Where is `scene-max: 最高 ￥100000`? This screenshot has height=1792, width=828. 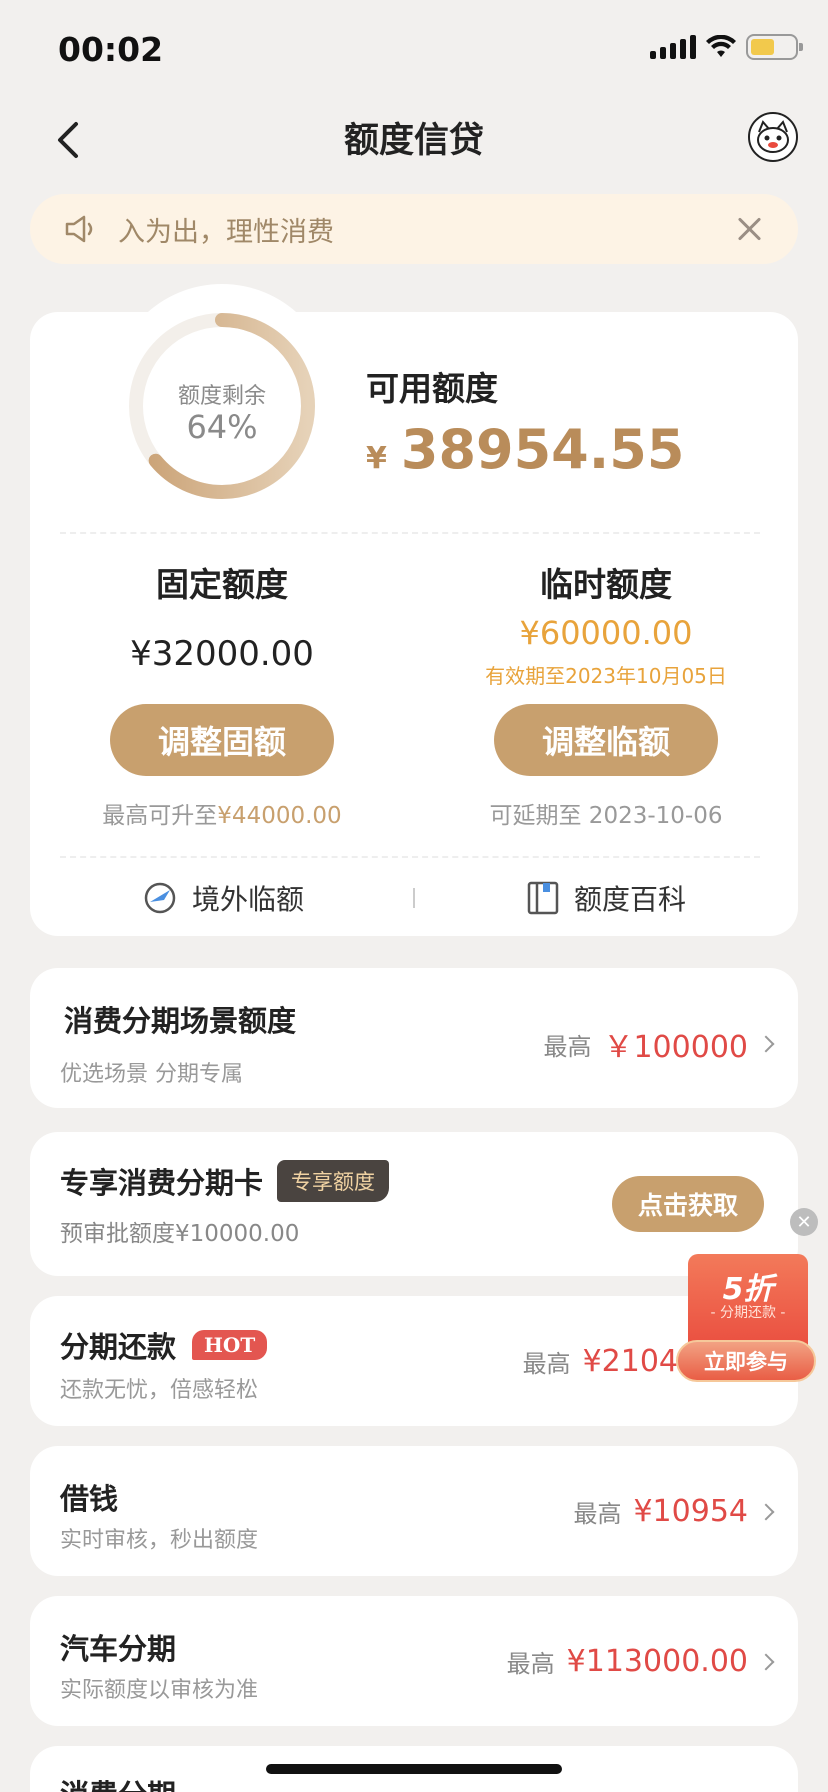
scene-max: 最高 ￥100000 is located at coordinates (659, 1044).